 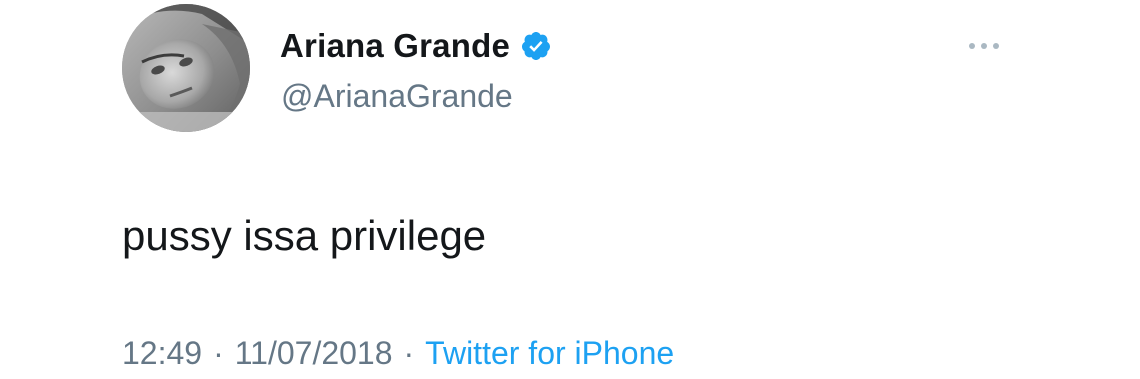 I want to click on tweet-text: pussy issa privilege, so click(x=304, y=235).